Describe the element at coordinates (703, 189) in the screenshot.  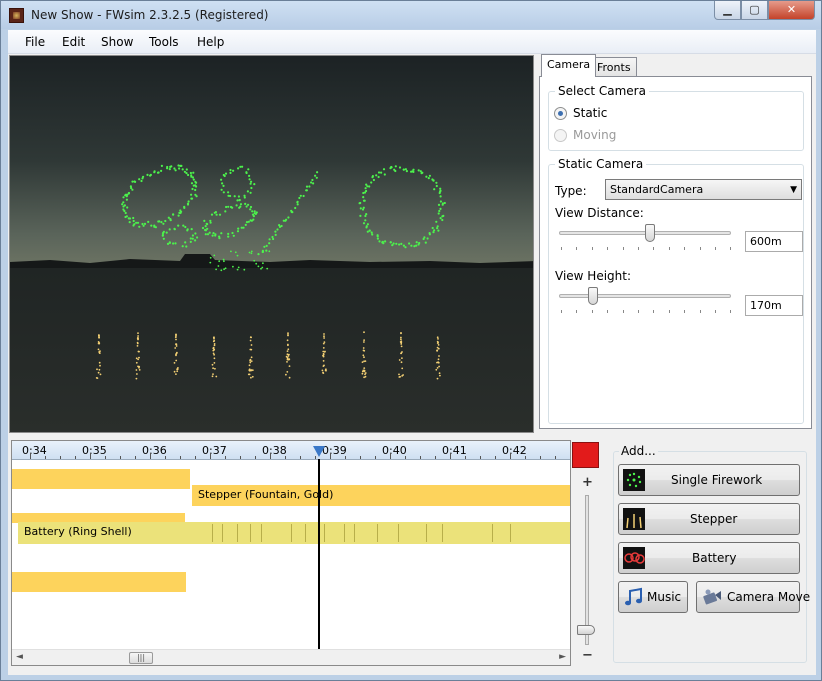
I see `camera-type-select: StandardCamera ▼` at that location.